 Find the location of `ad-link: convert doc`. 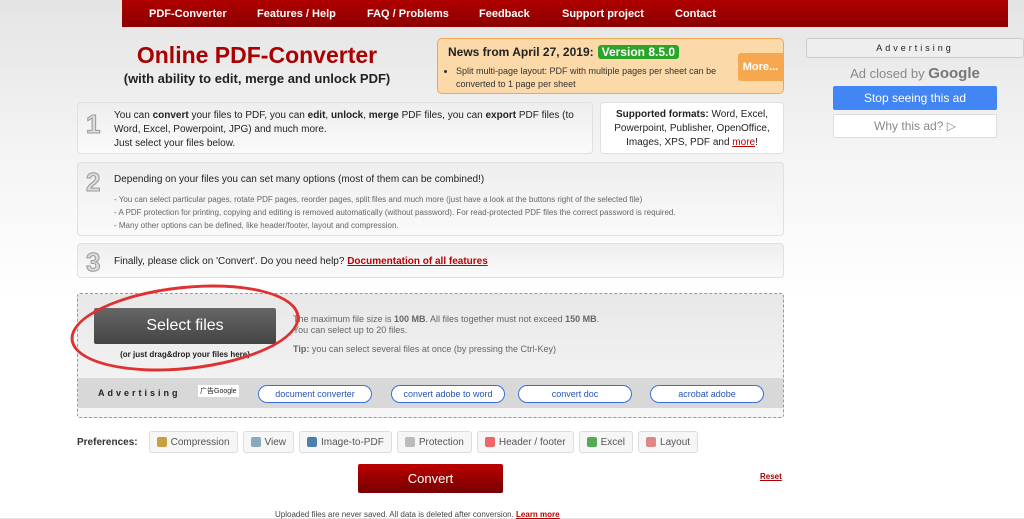

ad-link: convert doc is located at coordinates (575, 394).